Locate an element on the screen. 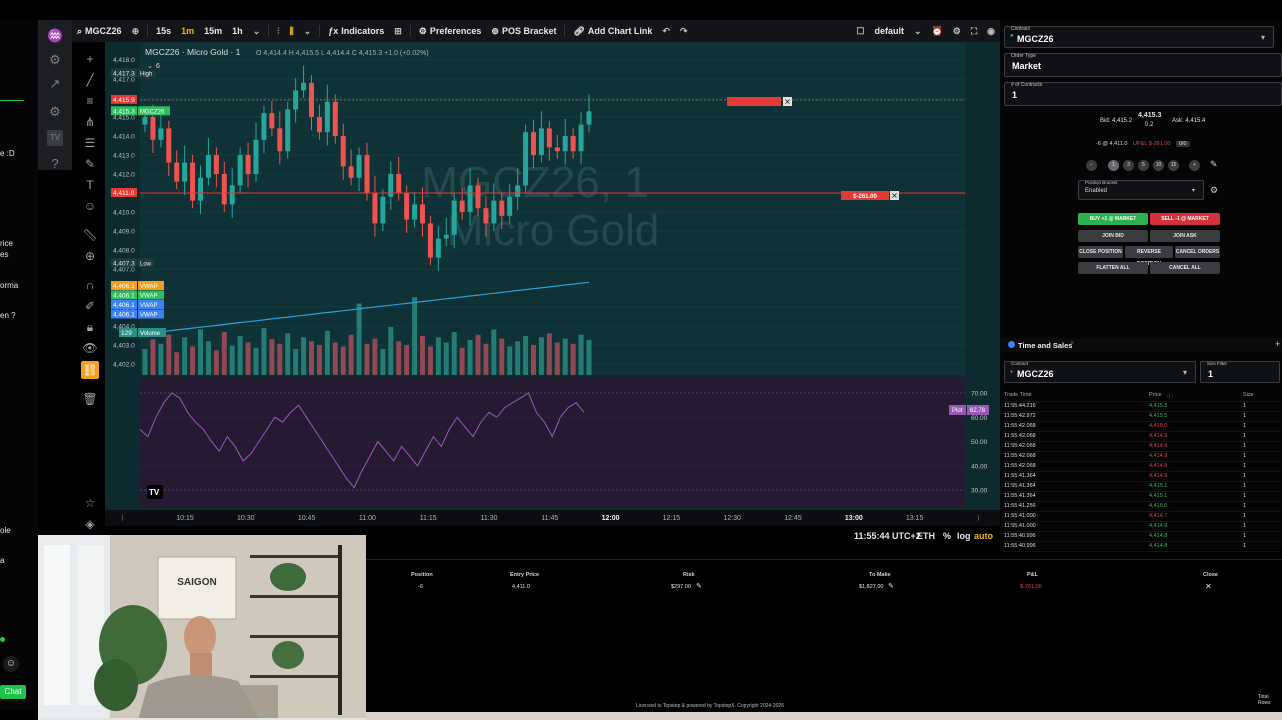 The width and height of the screenshot is (1282, 720). tv-icon: TV is located at coordinates (55, 138).